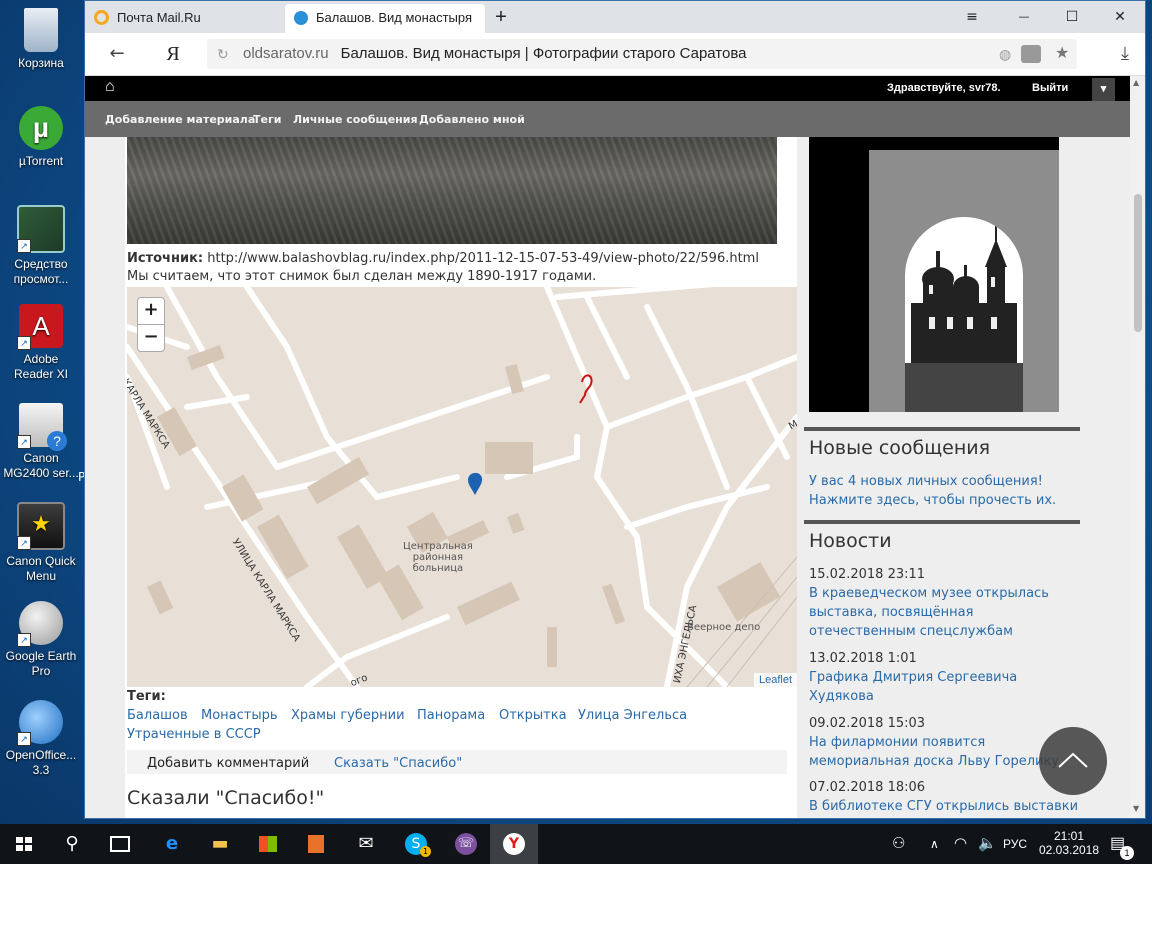 The image size is (1152, 951). I want to click on tab-balashov: Балашов. Вид монастыря, so click(385, 18).